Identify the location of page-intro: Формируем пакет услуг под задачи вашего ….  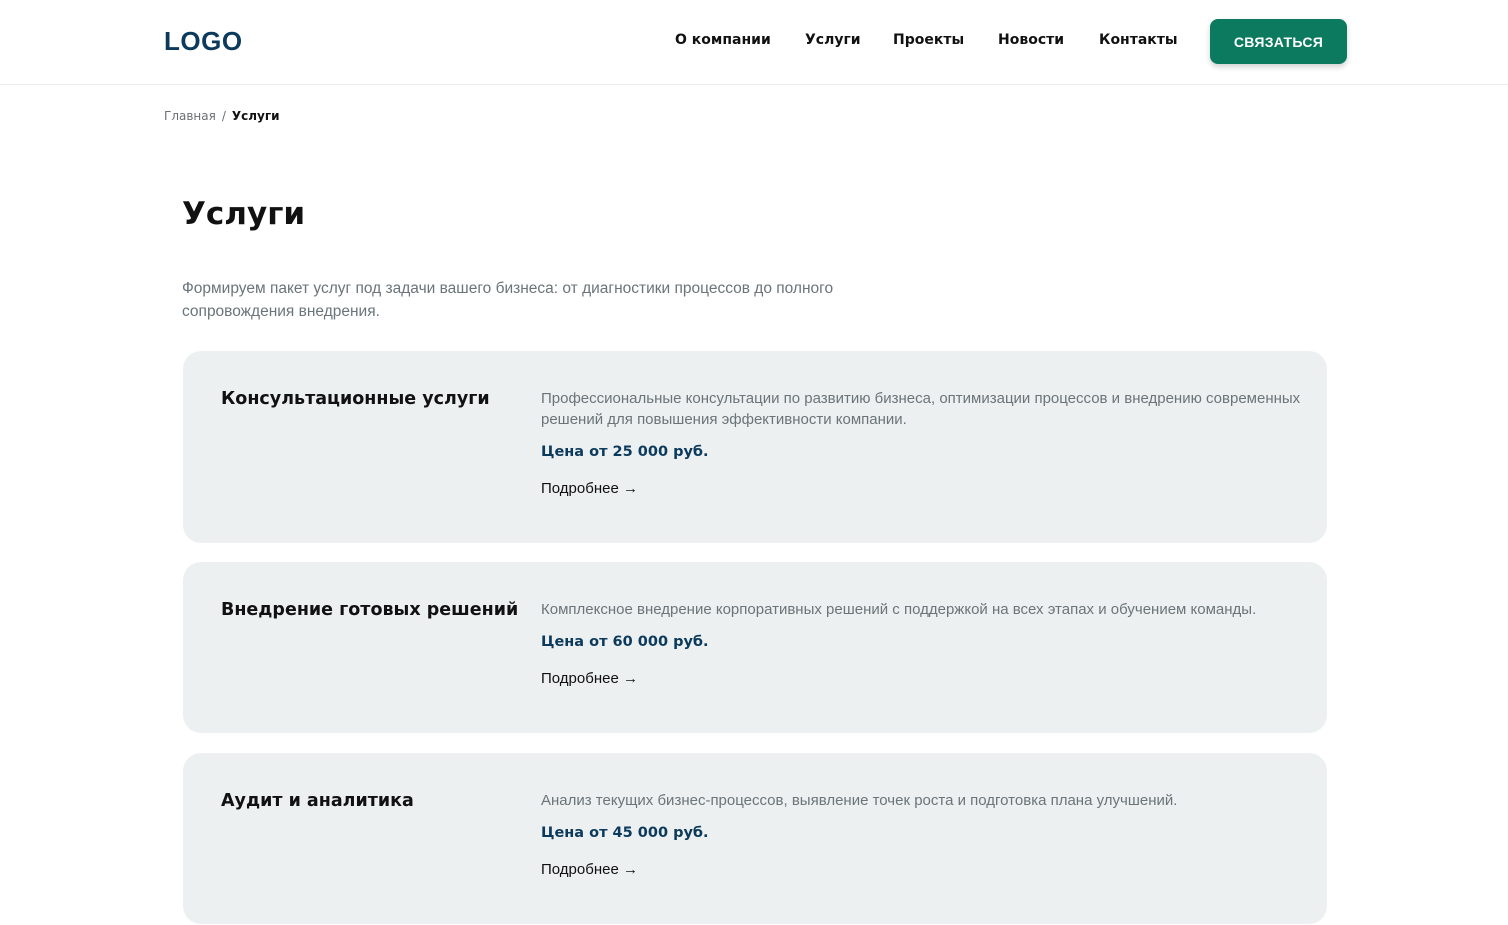
(508, 300).